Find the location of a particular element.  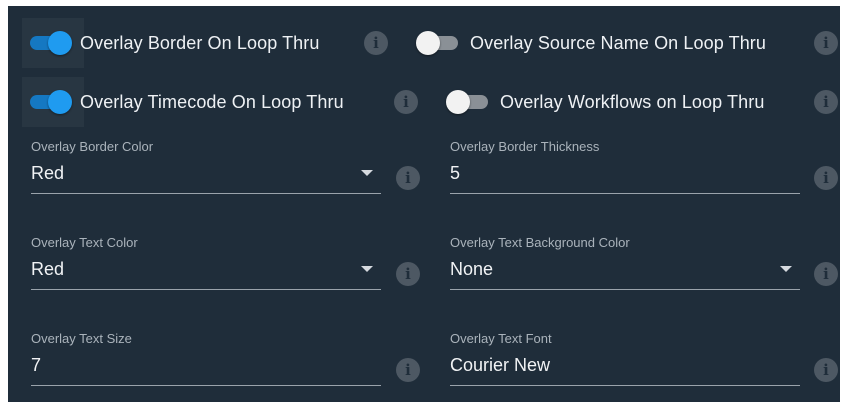

overlay-text-color-dropdown: Overlay Text Color Red is located at coordinates (206, 266).